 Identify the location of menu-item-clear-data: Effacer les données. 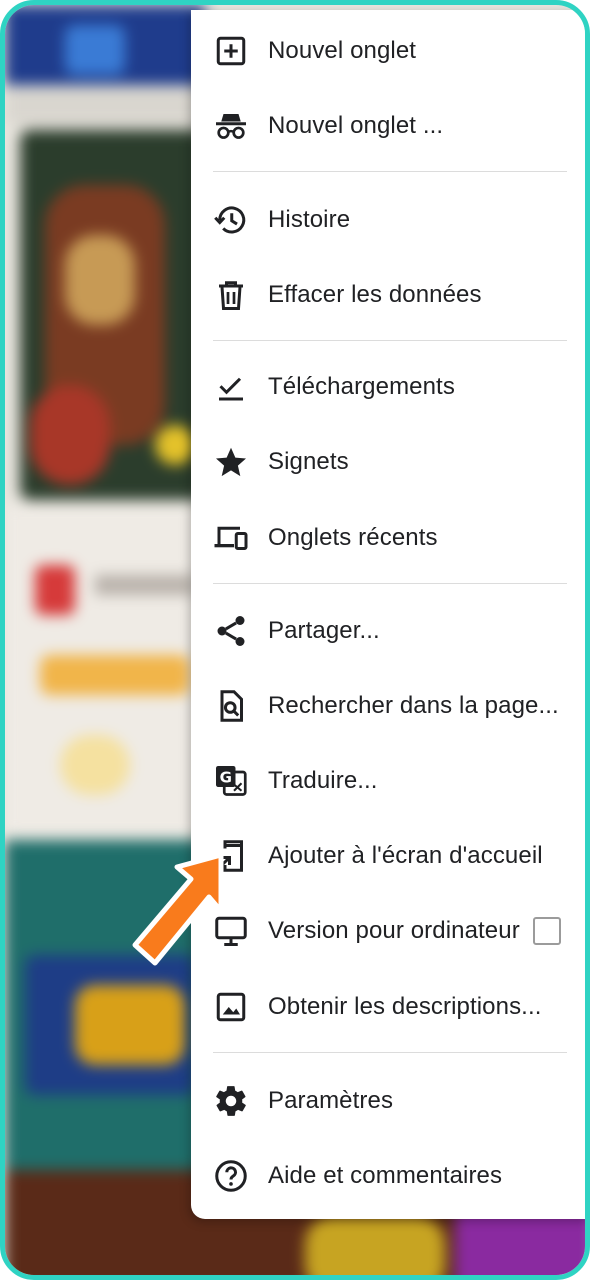
(388, 295).